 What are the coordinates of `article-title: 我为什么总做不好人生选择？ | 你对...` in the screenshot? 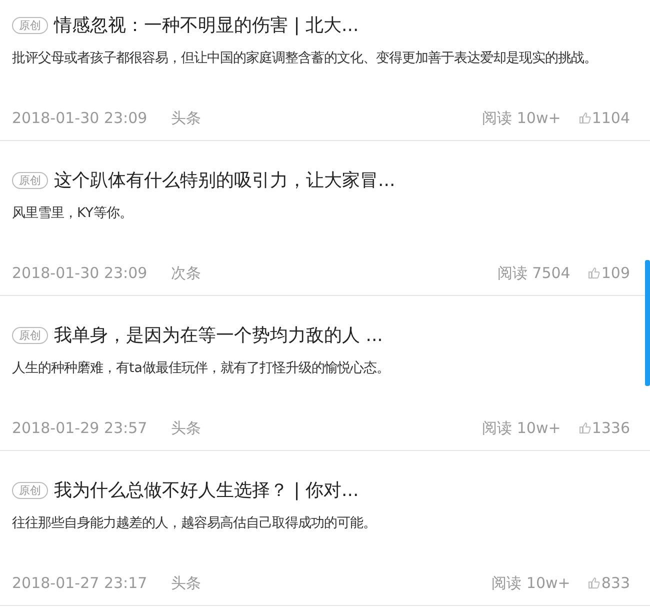 It's located at (206, 490).